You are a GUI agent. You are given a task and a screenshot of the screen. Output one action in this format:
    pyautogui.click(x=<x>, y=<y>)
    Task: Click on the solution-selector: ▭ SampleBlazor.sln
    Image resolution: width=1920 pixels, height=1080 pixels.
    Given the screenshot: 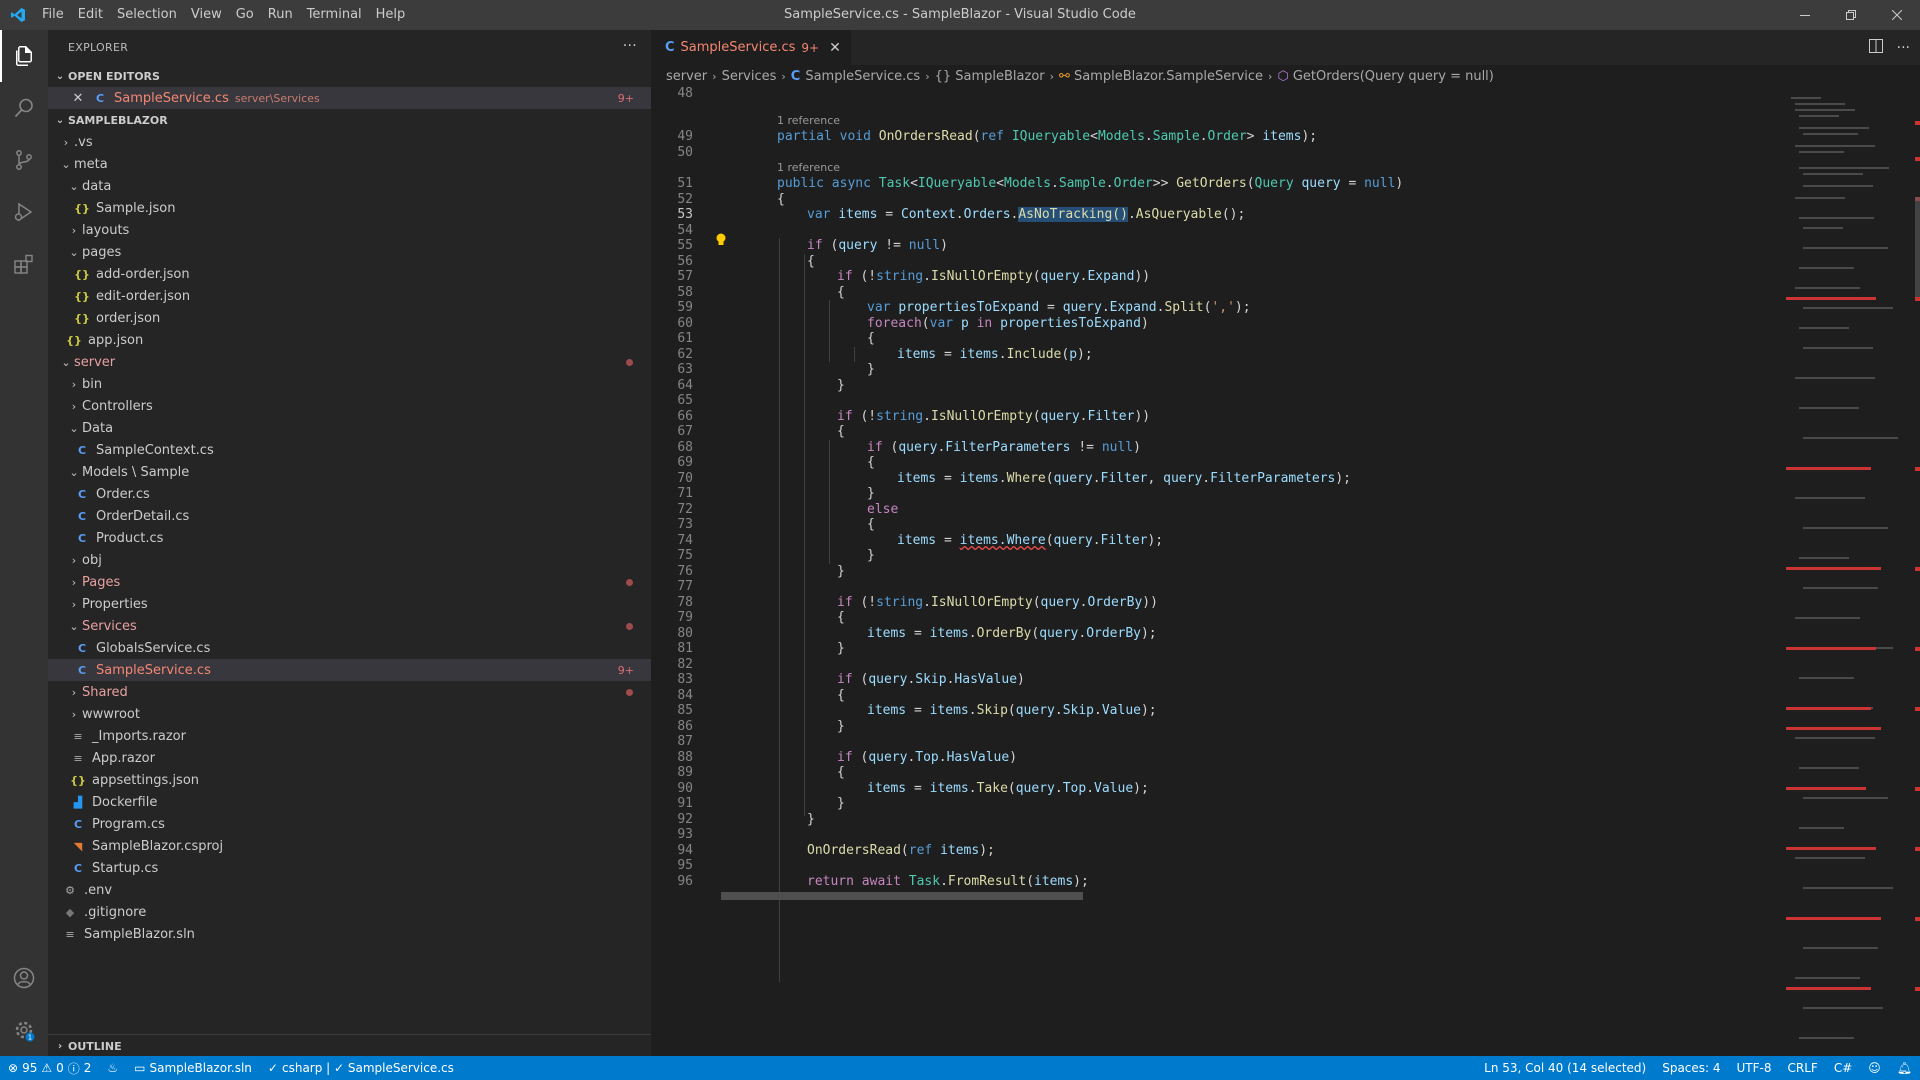 What is the action you would take?
    pyautogui.click(x=193, y=1068)
    